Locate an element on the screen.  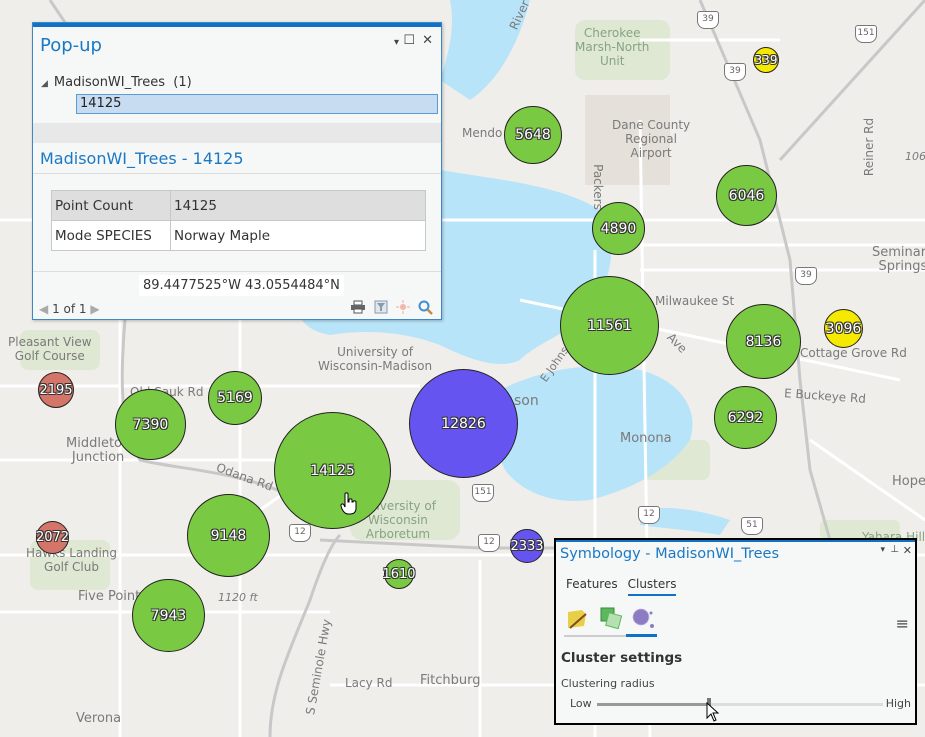
label-fitchburg: Fitchburg is located at coordinates (450, 680).